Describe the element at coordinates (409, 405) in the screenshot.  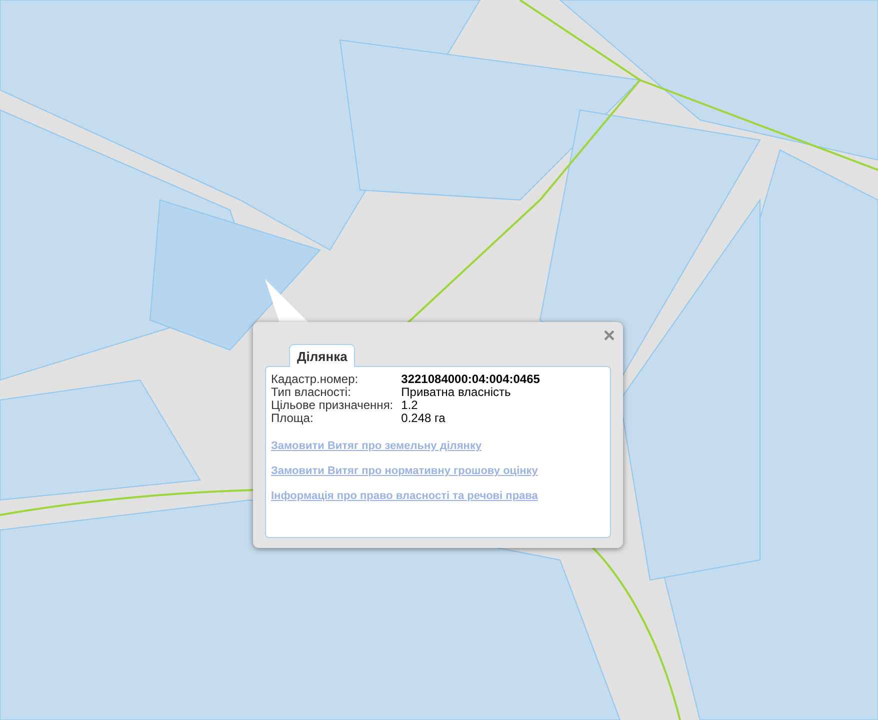
I see `field-value: 1.2` at that location.